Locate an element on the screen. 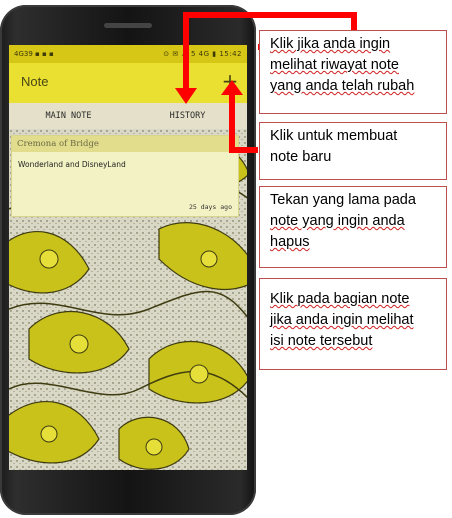 The height and width of the screenshot is (518, 452). callout-delete-line-1: Tekan yang lama pada is located at coordinates (343, 200).